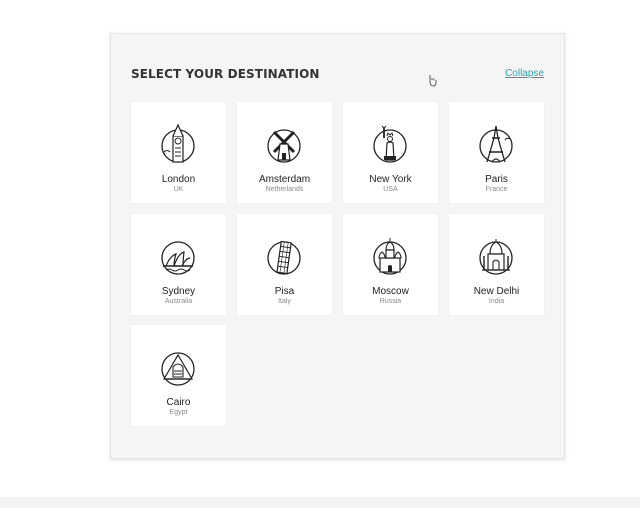  What do you see at coordinates (284, 257) in the screenshot?
I see `leaning-tower-icon` at bounding box center [284, 257].